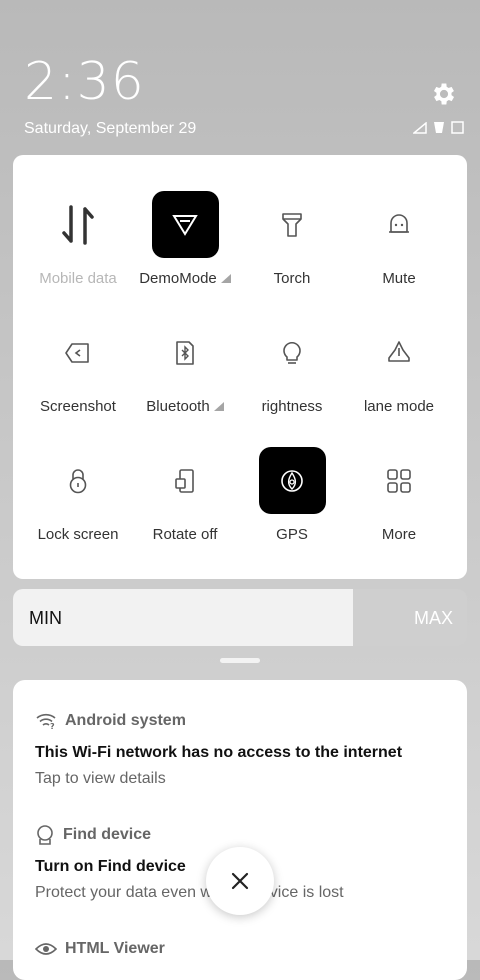  What do you see at coordinates (125, 720) in the screenshot?
I see `notification-app-name: Android system` at bounding box center [125, 720].